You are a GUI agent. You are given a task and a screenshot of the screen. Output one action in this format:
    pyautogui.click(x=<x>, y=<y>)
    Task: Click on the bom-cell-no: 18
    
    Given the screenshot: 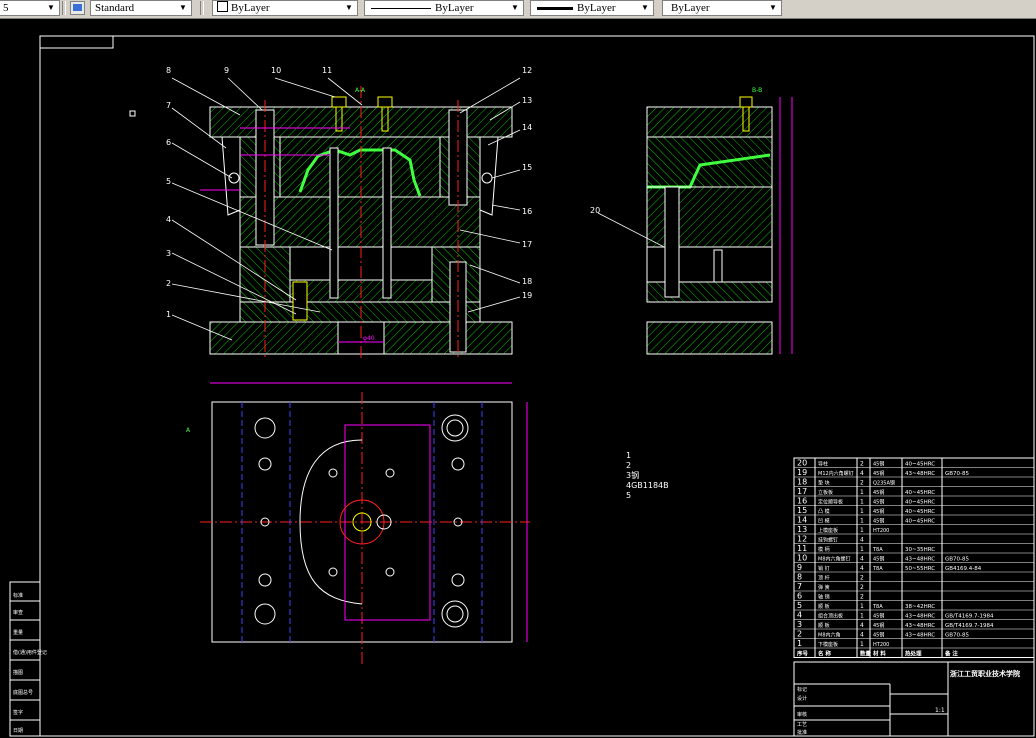 What is the action you would take?
    pyautogui.click(x=802, y=482)
    